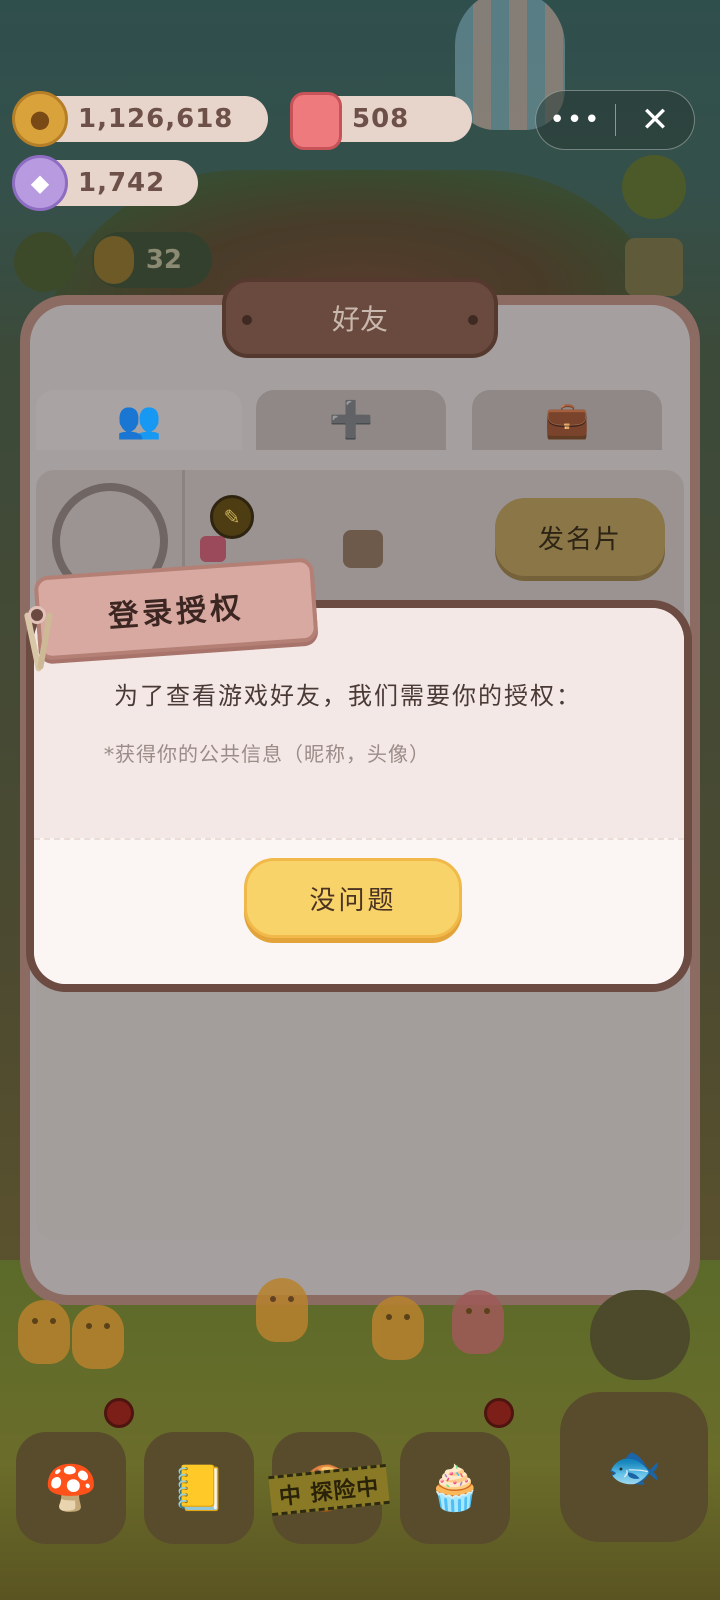 The width and height of the screenshot is (720, 1600). Describe the element at coordinates (348, 696) in the screenshot. I see `auth-message: 为了查看游戏好友，我们需要你的授权：` at that location.